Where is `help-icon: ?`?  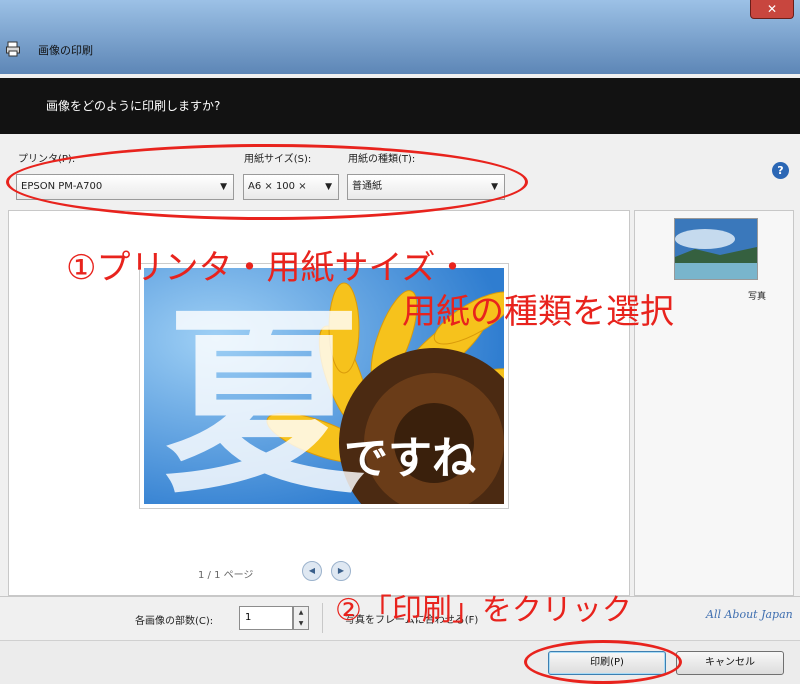
help-icon: ? is located at coordinates (780, 170).